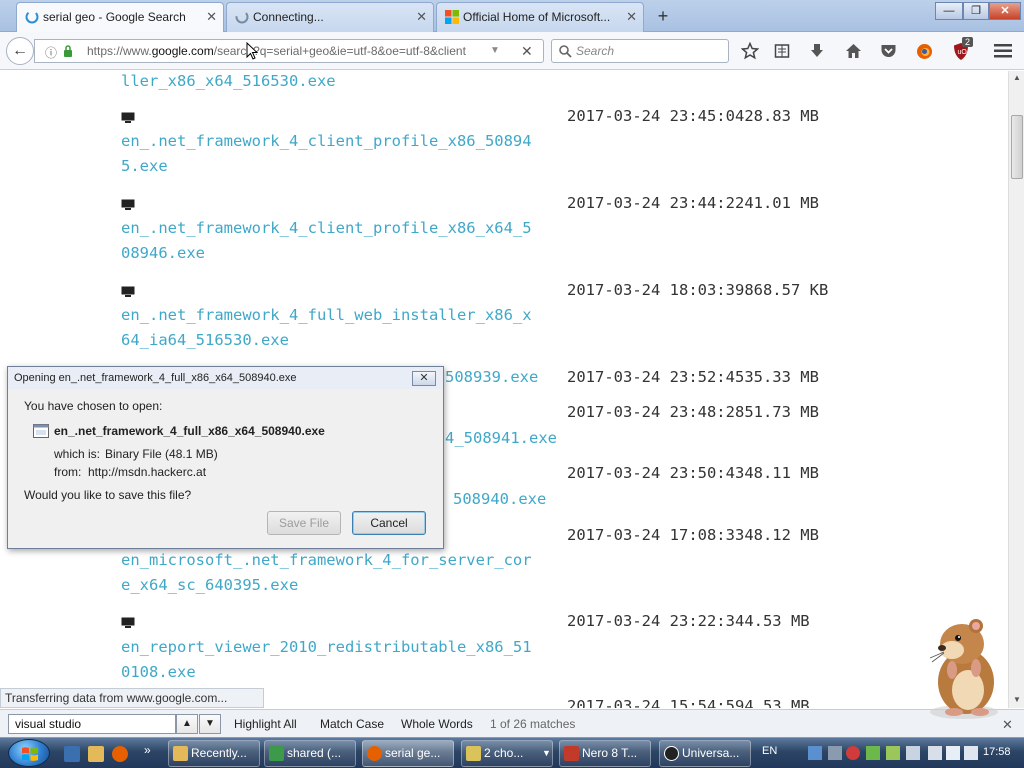 The width and height of the screenshot is (1024, 768). What do you see at coordinates (693, 377) in the screenshot?
I see `file-meta: 2017-03-24 23:52:4535.33 MB` at bounding box center [693, 377].